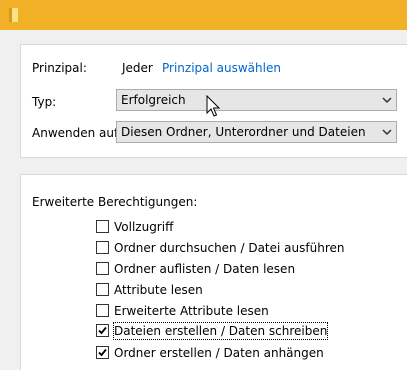 Image resolution: width=407 pixels, height=370 pixels. I want to click on advanced-permissions-heading: Erweiterte Berechtigungen:, so click(115, 202).